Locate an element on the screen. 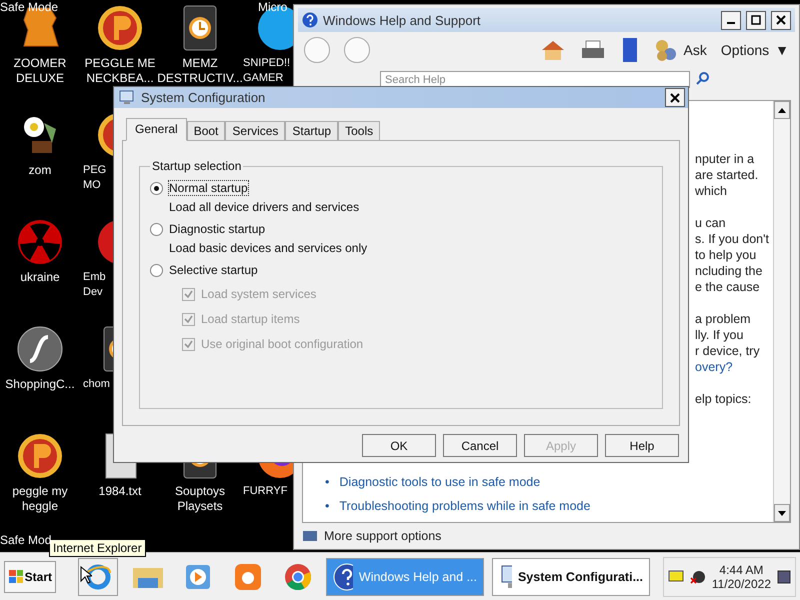  icon-label: PEG MO is located at coordinates (94, 178).